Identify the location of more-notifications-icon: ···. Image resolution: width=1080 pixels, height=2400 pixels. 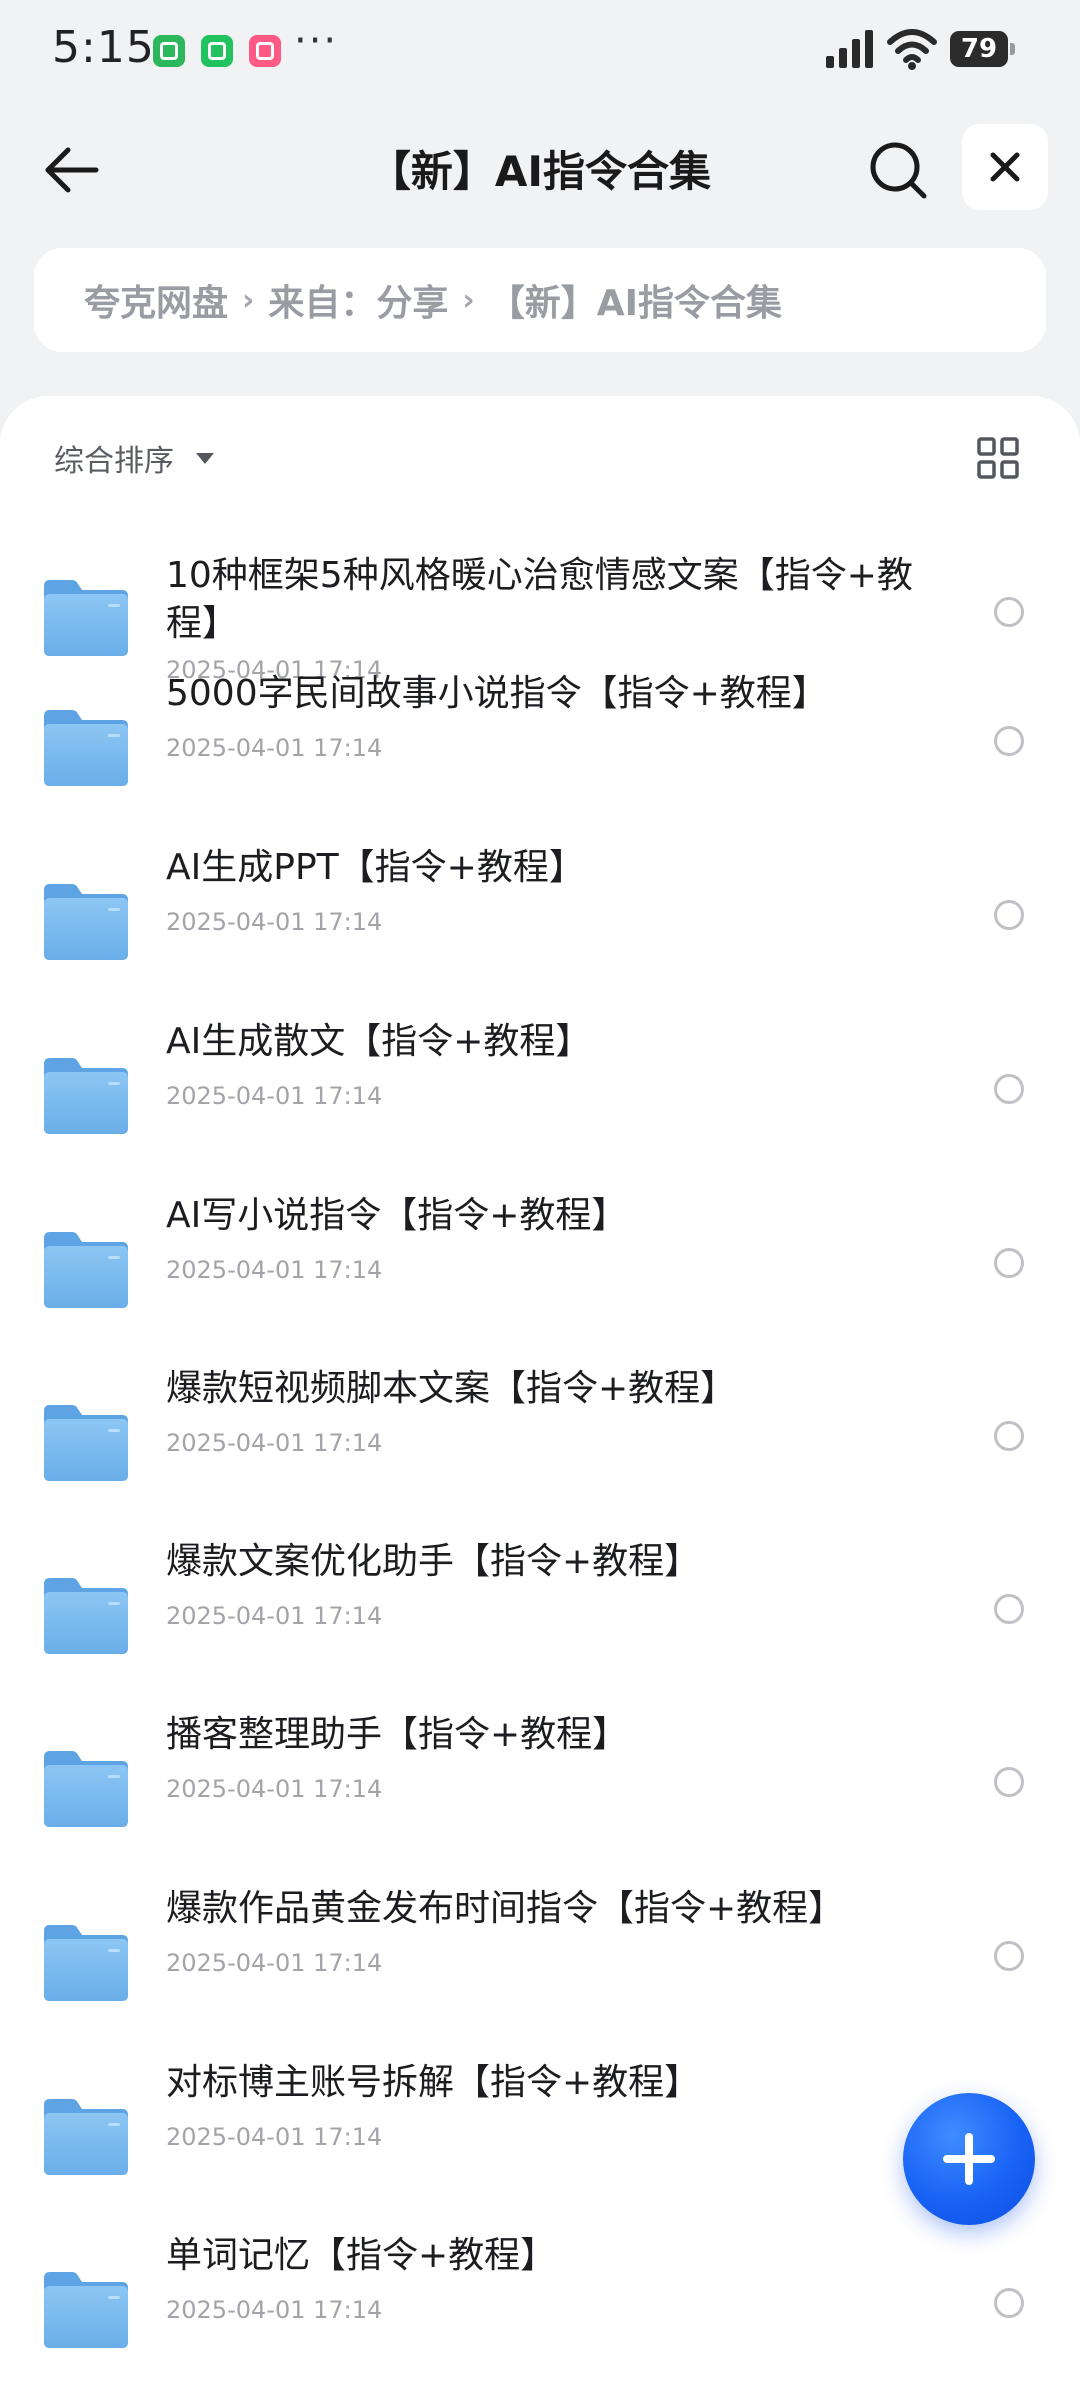
(316, 41).